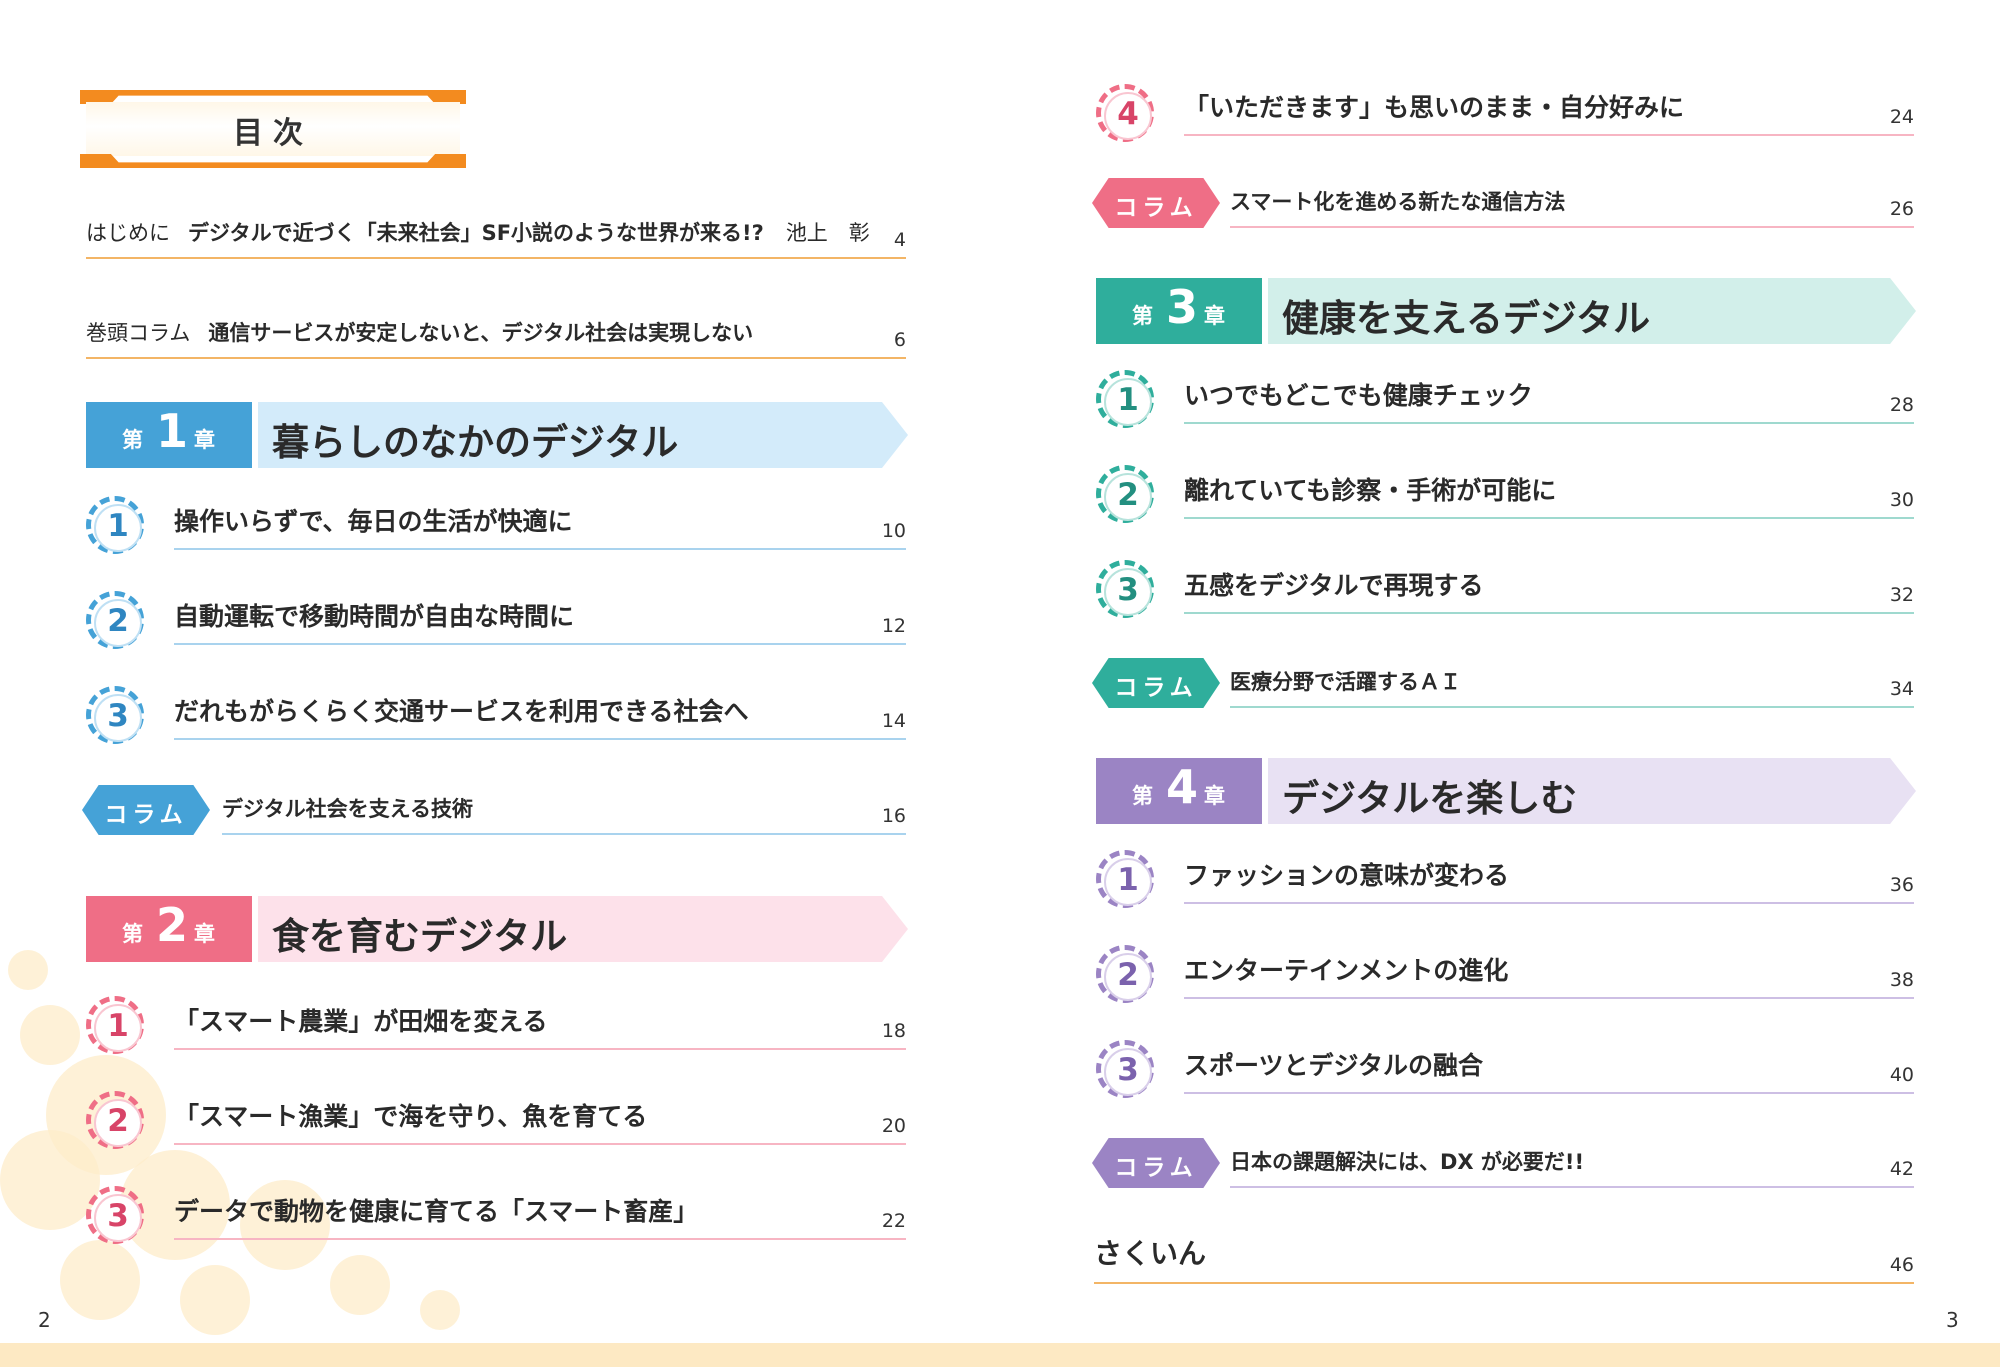 This screenshot has height=1367, width=2000. What do you see at coordinates (1214, 796) in the screenshot?
I see `chapter-suffix: 章` at bounding box center [1214, 796].